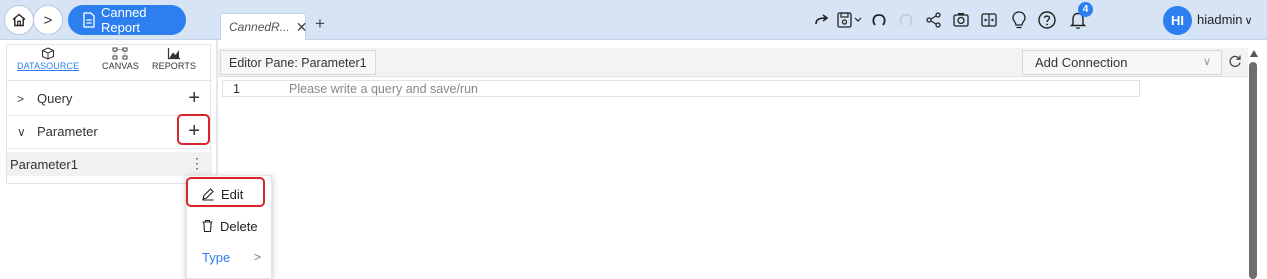  Describe the element at coordinates (1235, 63) in the screenshot. I see `refresh-connection-icon` at that location.